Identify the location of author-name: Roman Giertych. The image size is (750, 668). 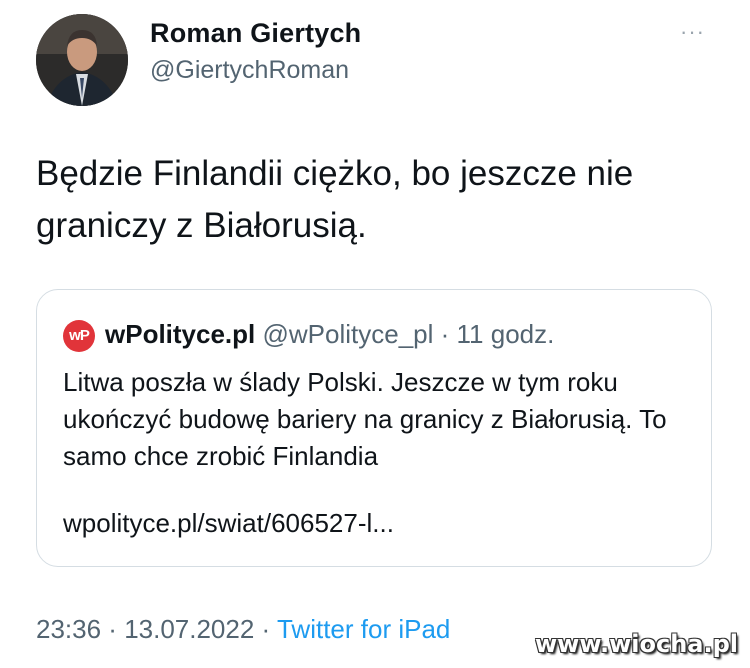
(255, 33).